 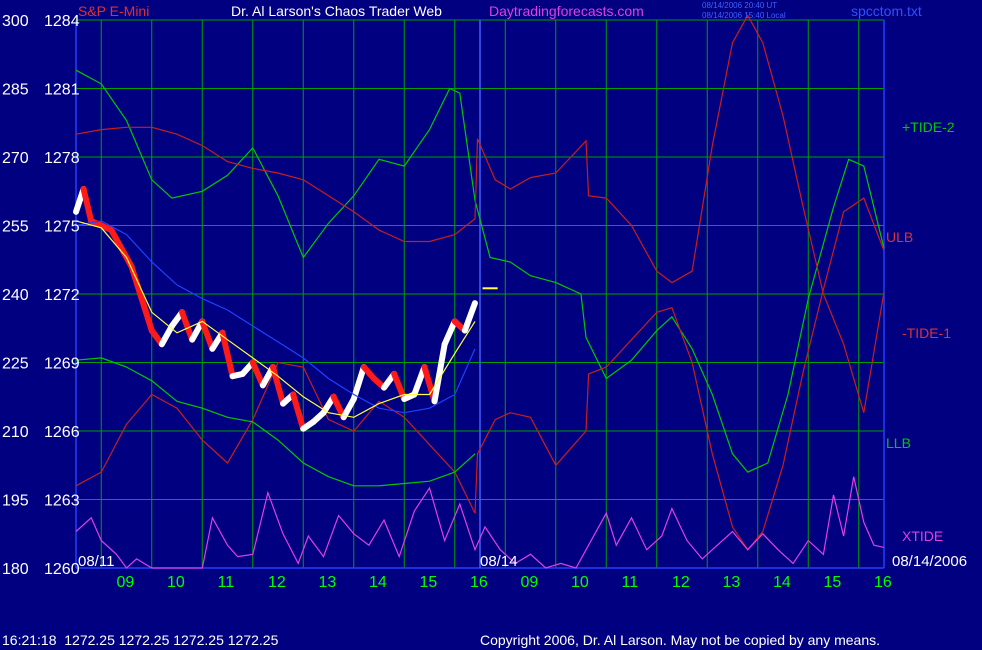 I want to click on price-axis-tick-label: 1272, so click(x=62, y=295).